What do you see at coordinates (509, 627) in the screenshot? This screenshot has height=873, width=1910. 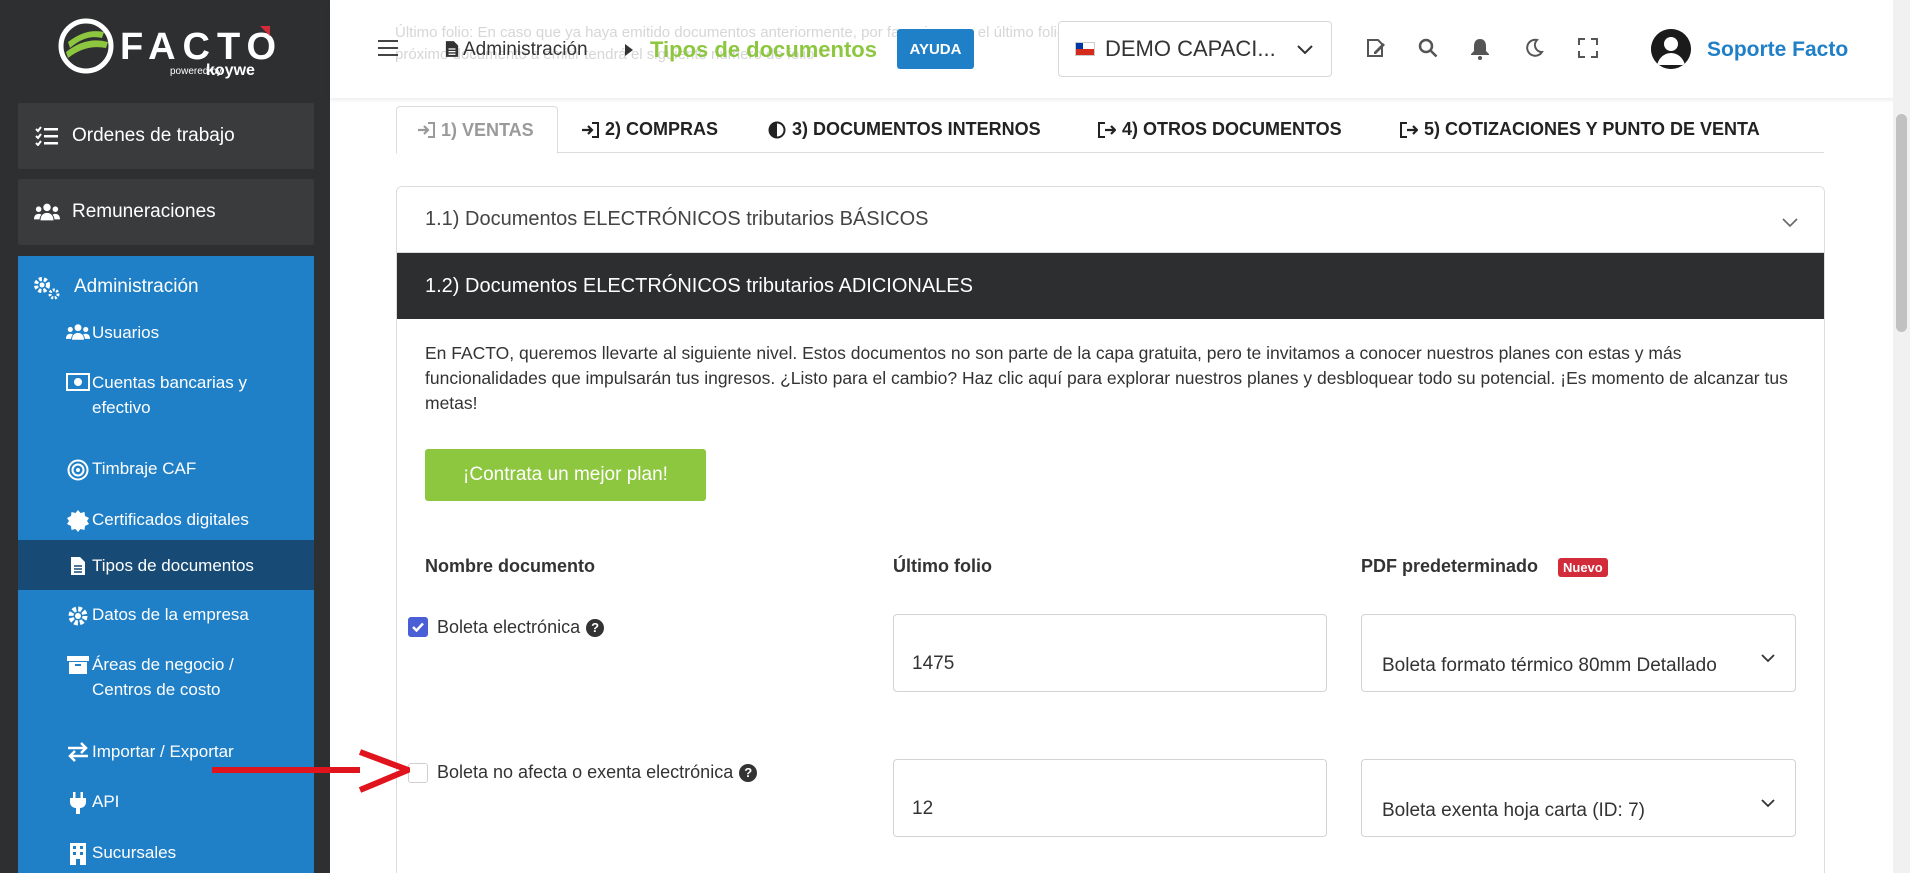 I see `document-name: Boleta electrónica` at bounding box center [509, 627].